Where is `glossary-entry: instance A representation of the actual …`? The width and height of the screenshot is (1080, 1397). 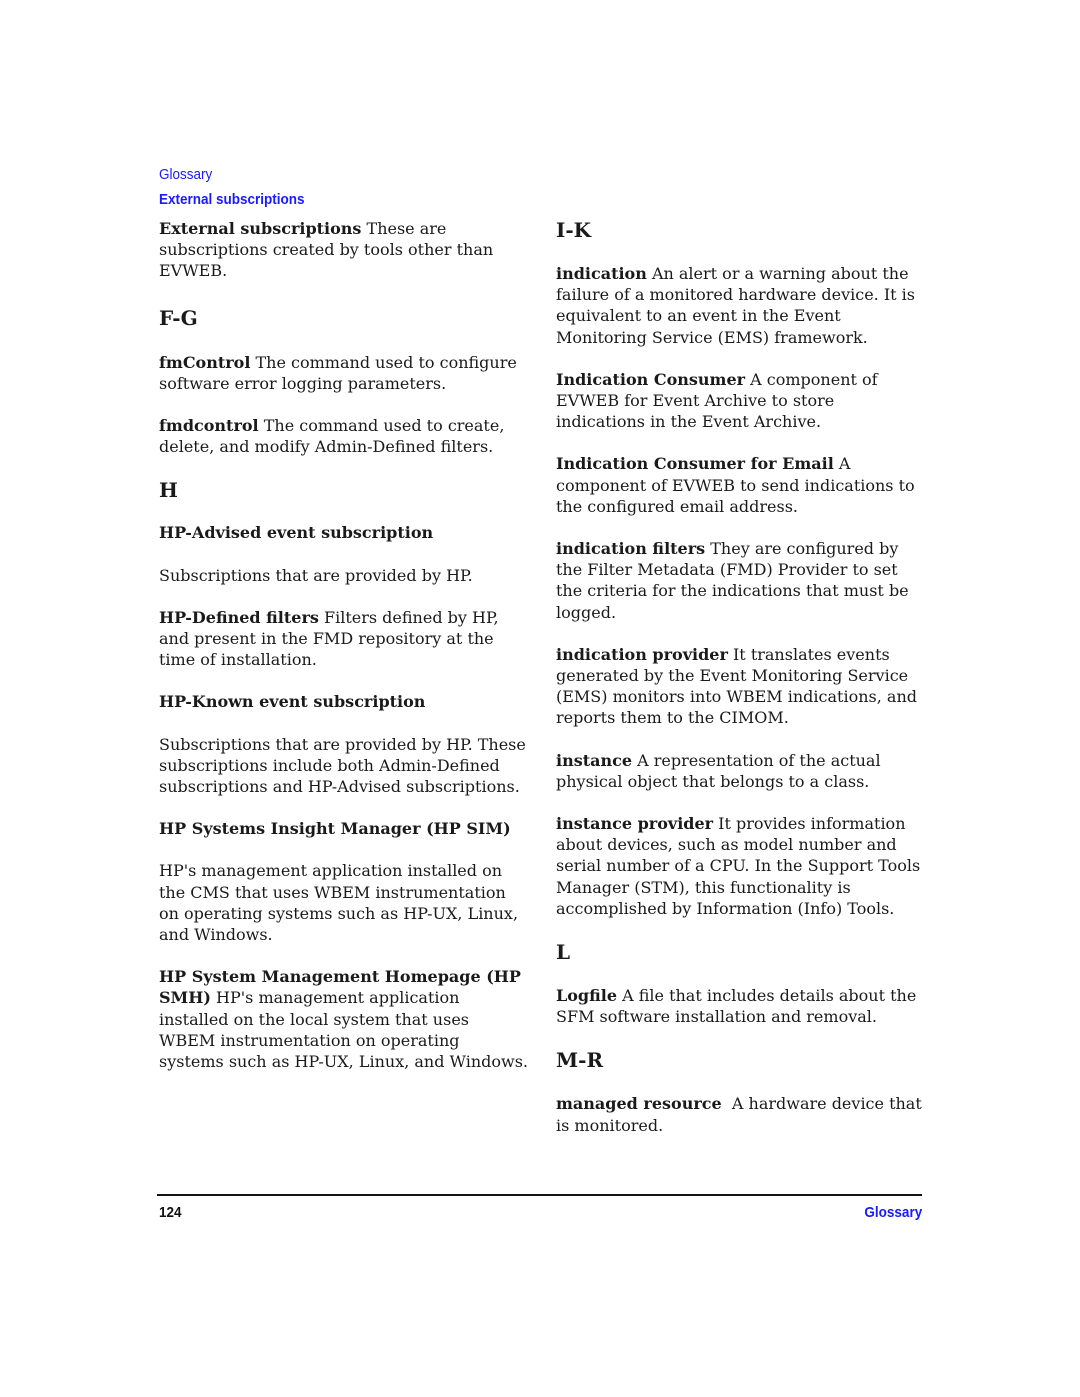 glossary-entry: instance A representation of the actual … is located at coordinates (741, 771).